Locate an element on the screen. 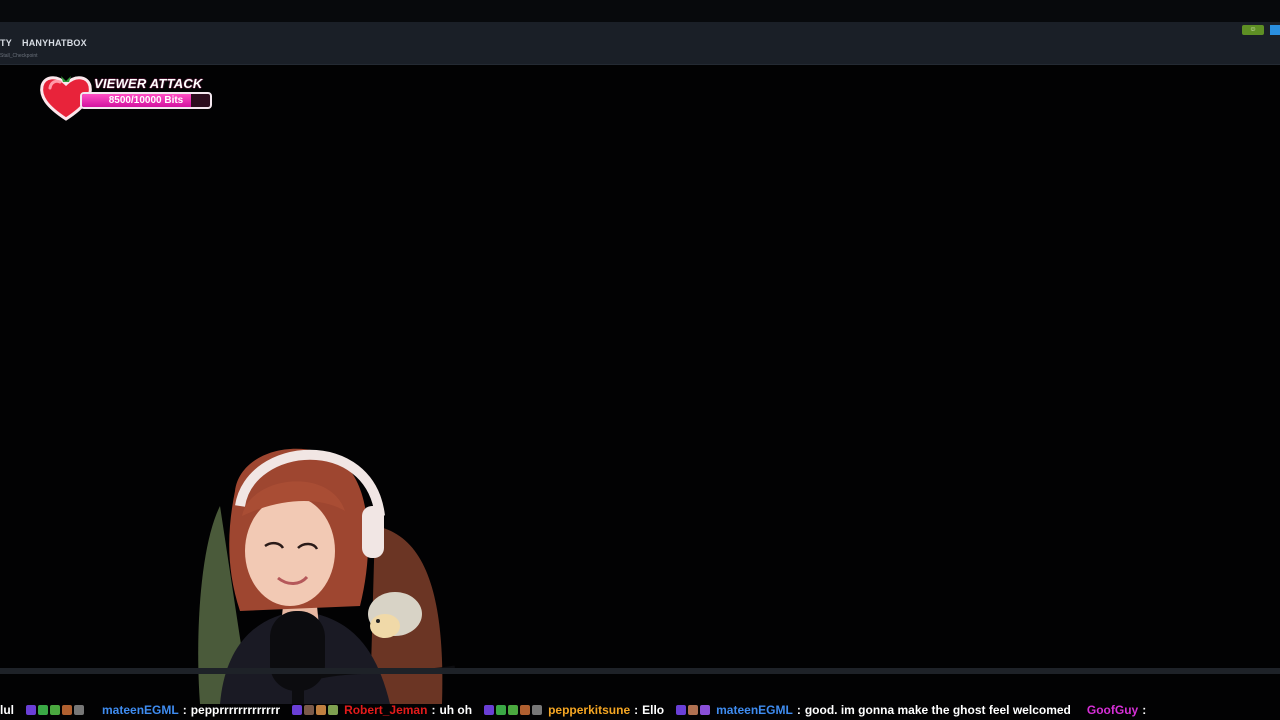 The width and height of the screenshot is (1280, 720). notification-icon is located at coordinates (1275, 30).